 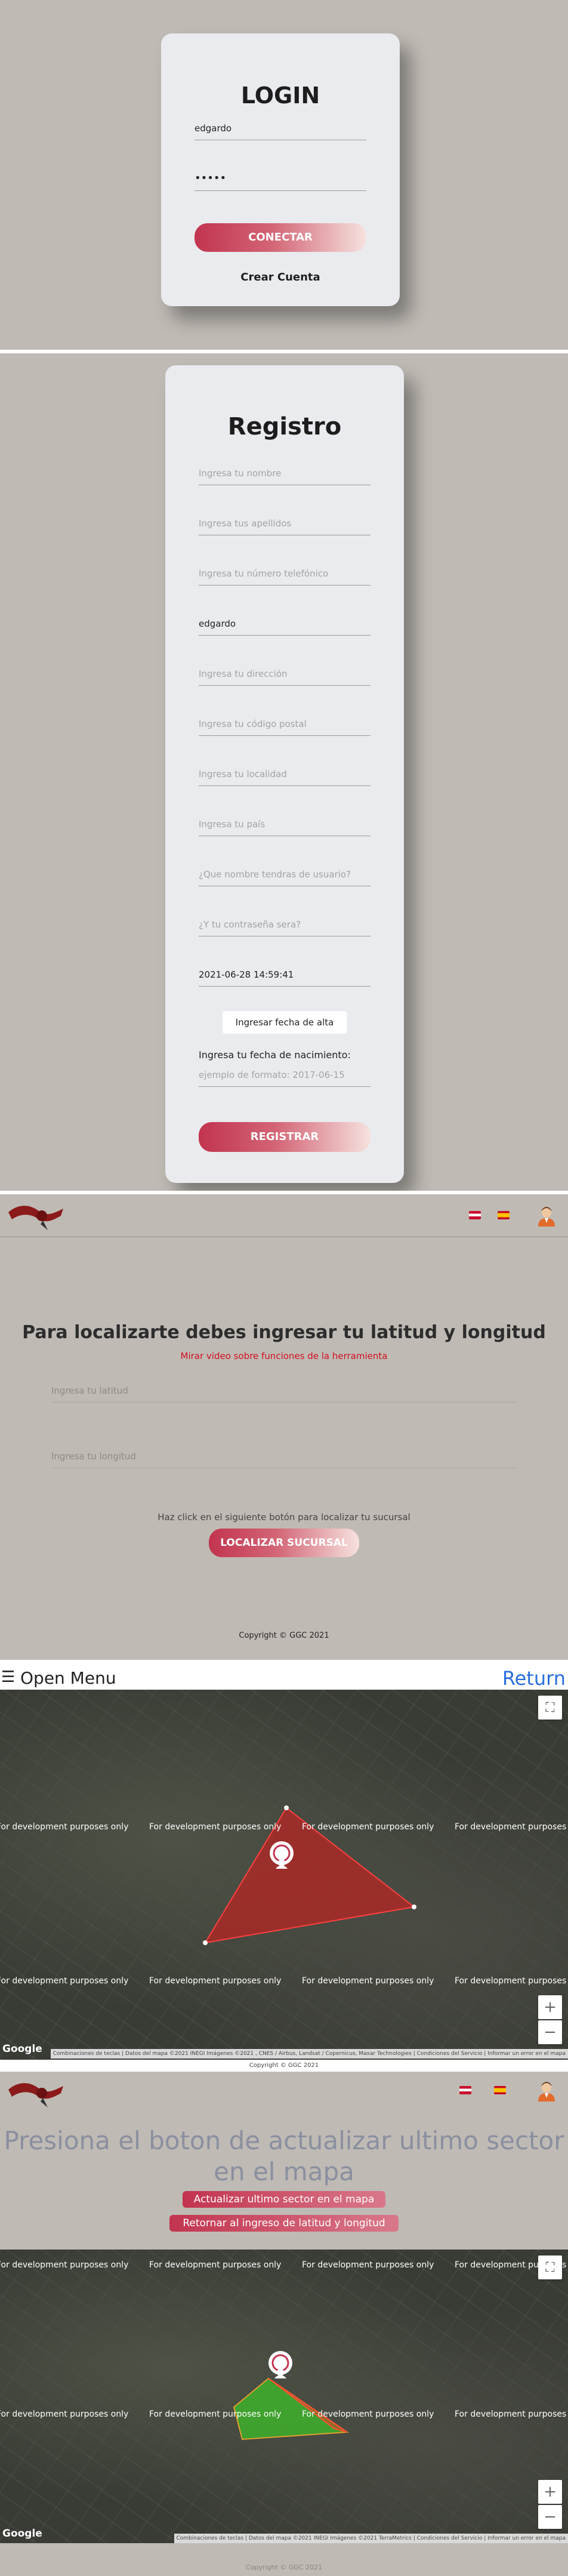 What do you see at coordinates (285, 627) in the screenshot?
I see `user-value-input: edgardo` at bounding box center [285, 627].